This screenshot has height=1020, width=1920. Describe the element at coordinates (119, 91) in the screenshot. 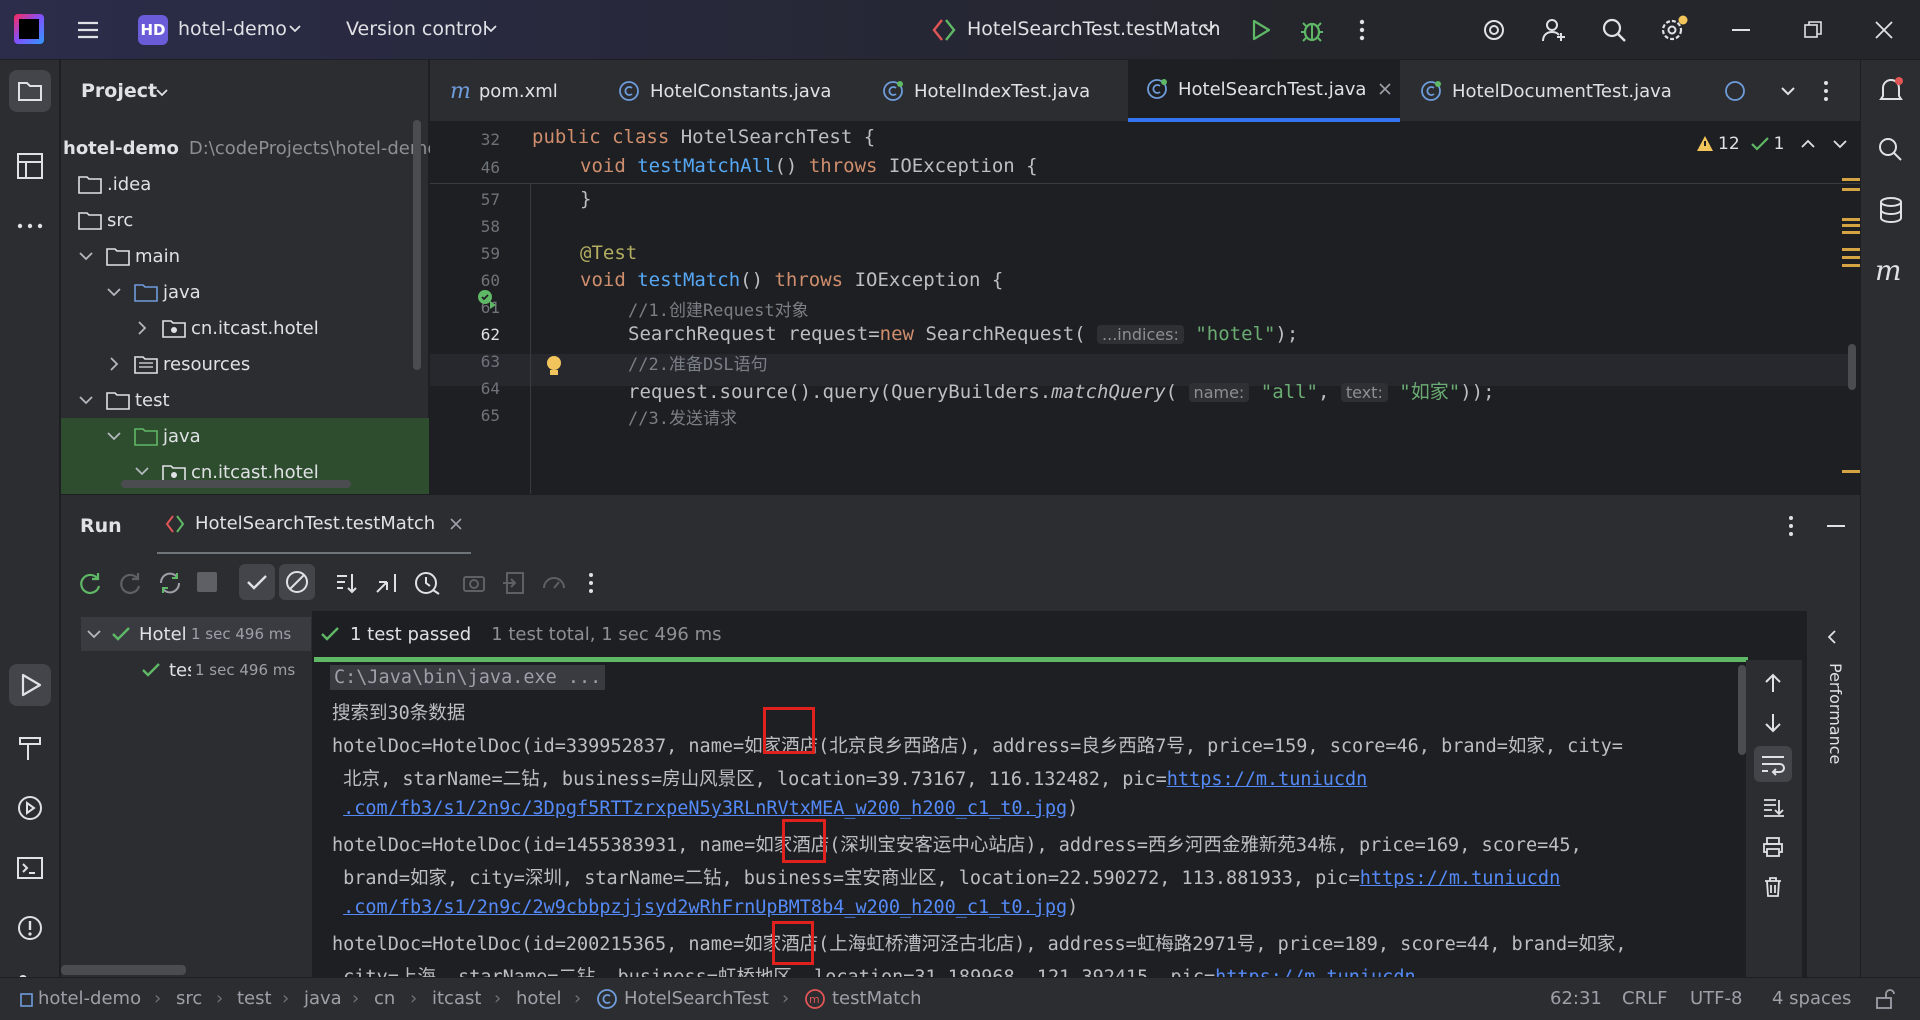

I see `project-panel-title: Project` at that location.